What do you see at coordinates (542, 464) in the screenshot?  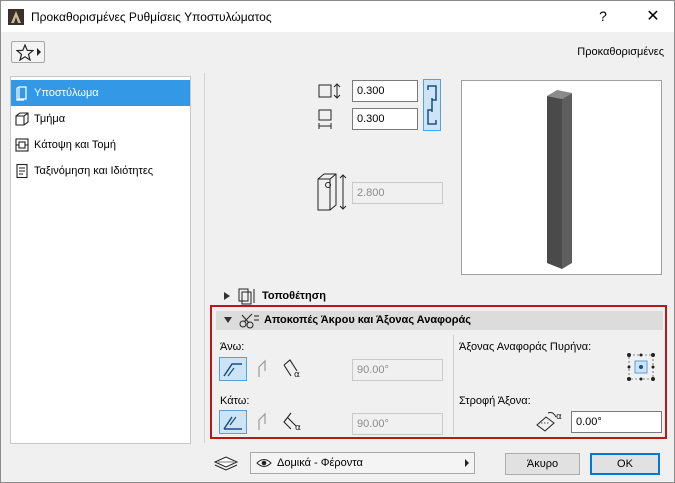 I see `cancel-button: Άκυρο` at bounding box center [542, 464].